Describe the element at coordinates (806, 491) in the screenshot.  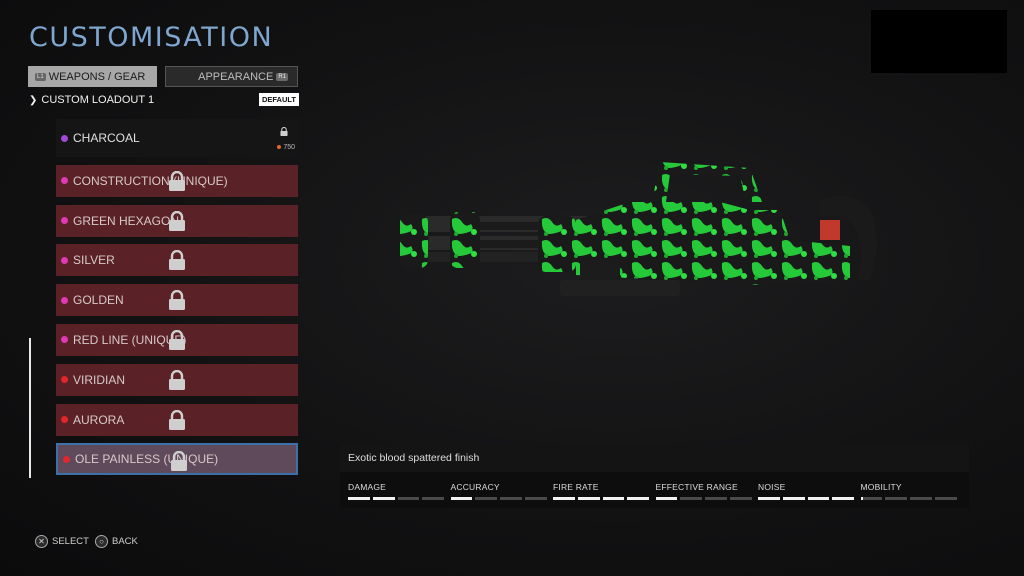
I see `stat-noise: NOISE` at that location.